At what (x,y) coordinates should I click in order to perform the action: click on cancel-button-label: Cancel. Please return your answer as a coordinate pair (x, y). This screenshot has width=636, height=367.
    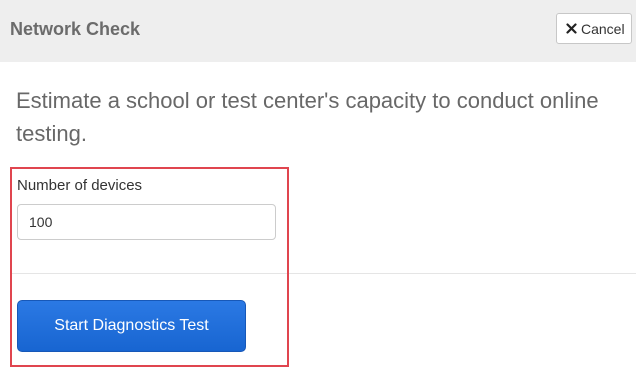
    Looking at the image, I should click on (603, 28).